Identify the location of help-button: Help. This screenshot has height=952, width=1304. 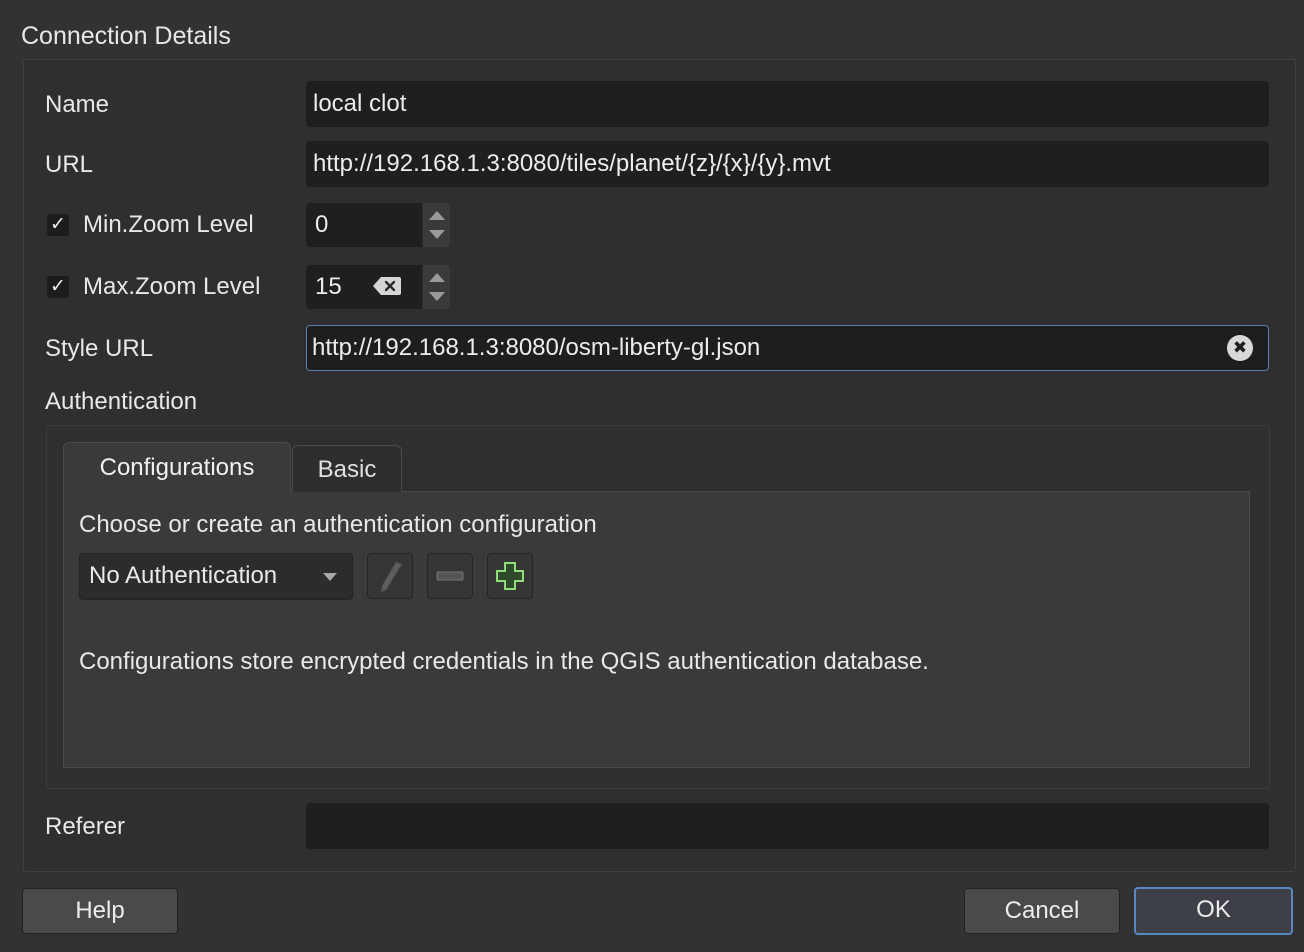
(100, 911).